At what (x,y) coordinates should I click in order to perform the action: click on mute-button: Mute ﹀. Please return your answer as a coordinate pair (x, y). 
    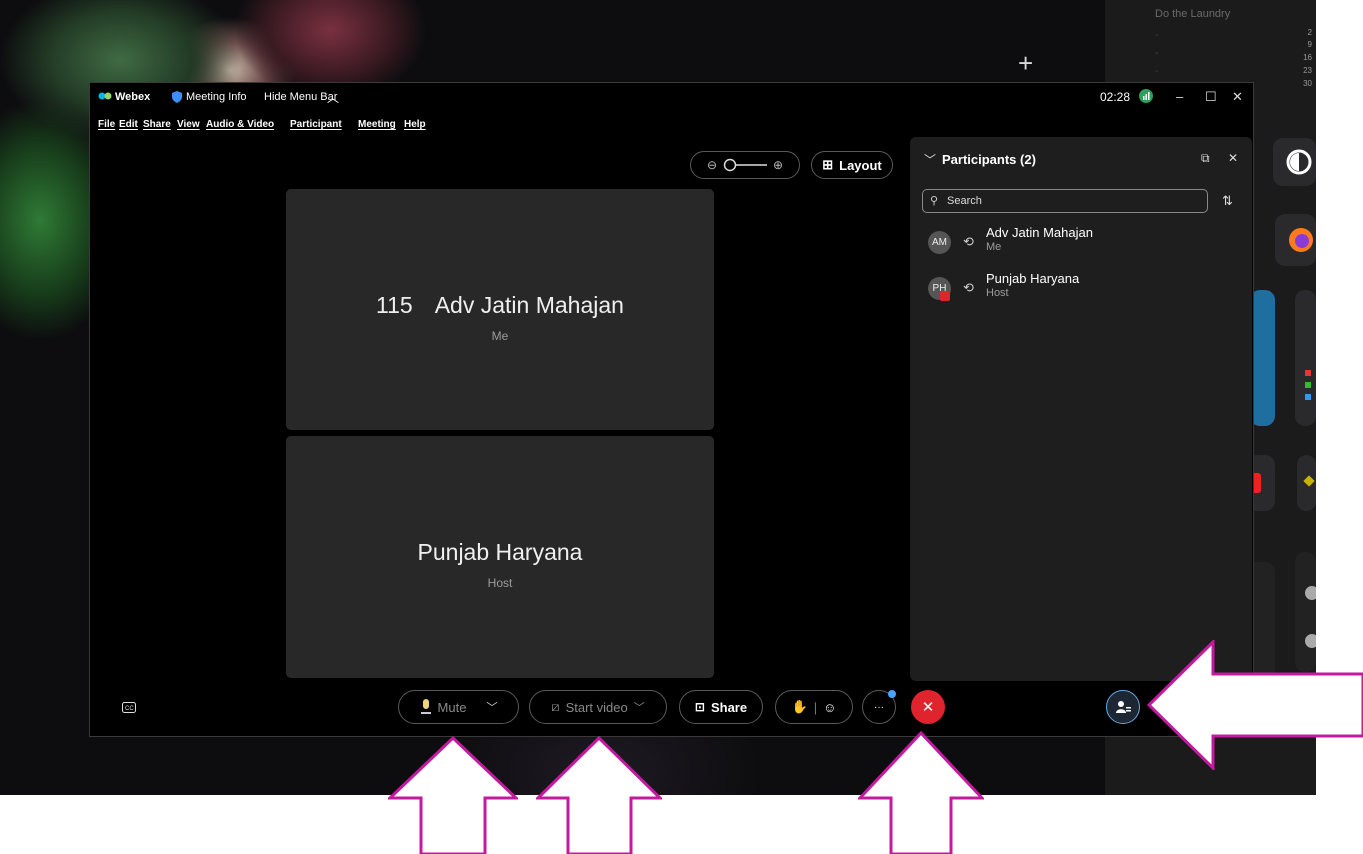
    Looking at the image, I should click on (458, 707).